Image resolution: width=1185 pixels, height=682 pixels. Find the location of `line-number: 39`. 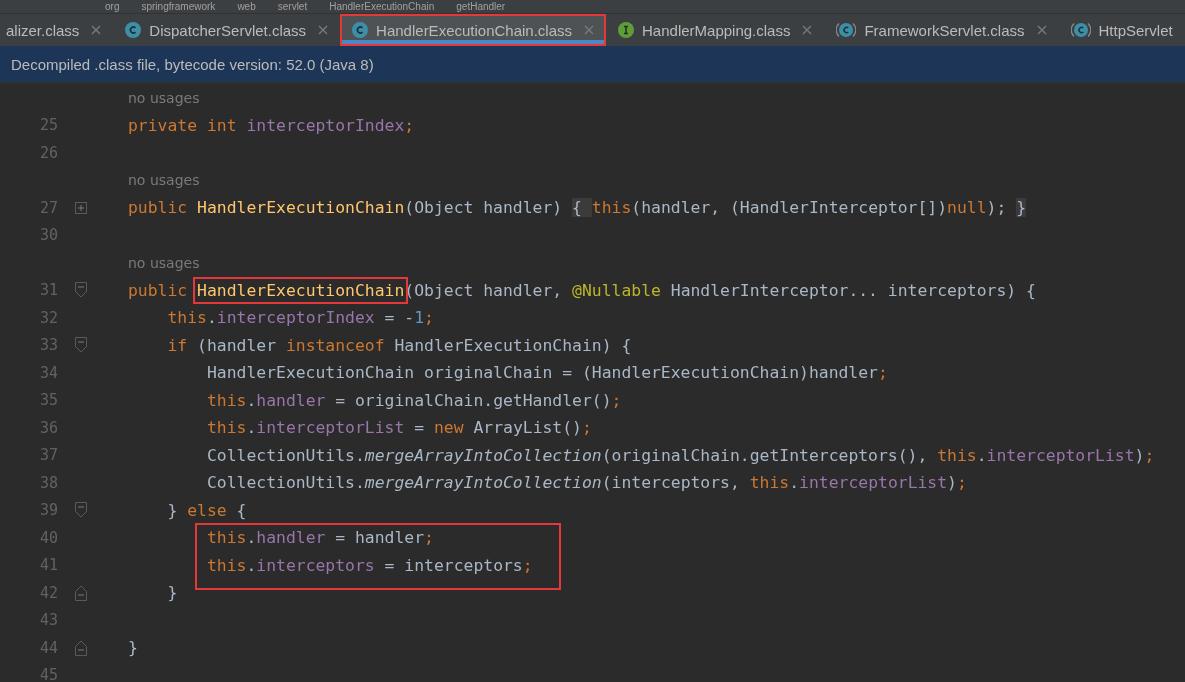

line-number: 39 is located at coordinates (48, 510).